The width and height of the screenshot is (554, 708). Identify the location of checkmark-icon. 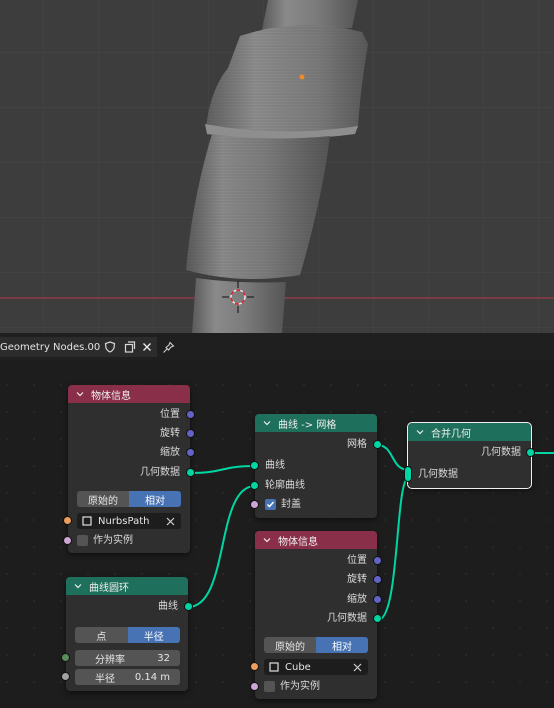
(270, 504).